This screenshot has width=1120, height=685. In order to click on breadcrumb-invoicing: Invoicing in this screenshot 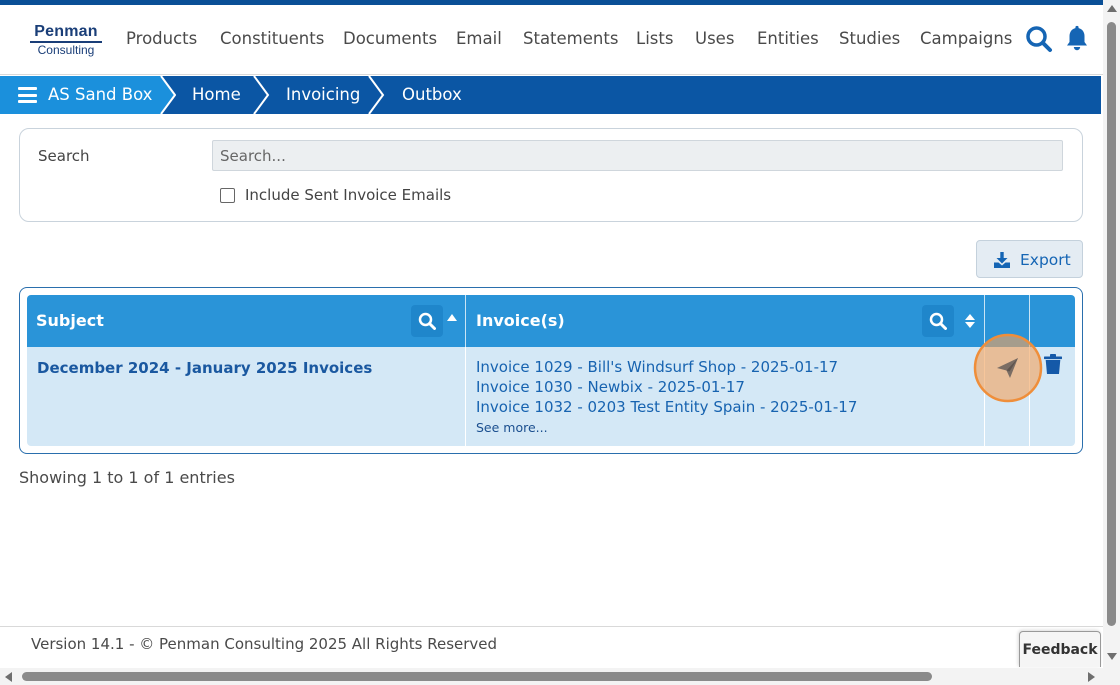, I will do `click(323, 95)`.